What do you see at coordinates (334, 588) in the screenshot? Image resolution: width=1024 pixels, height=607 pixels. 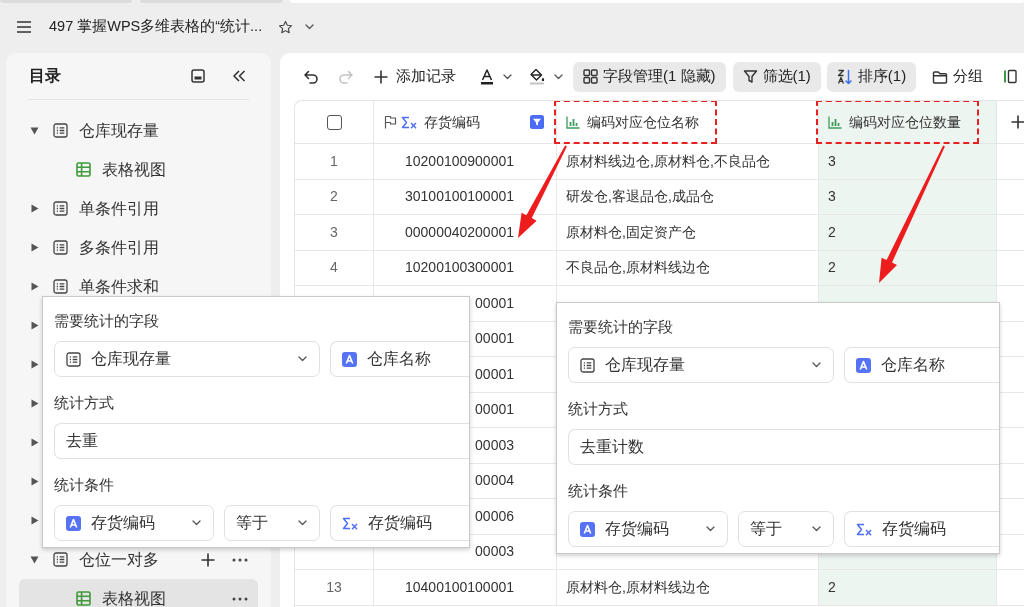 I see `row-number: 13` at bounding box center [334, 588].